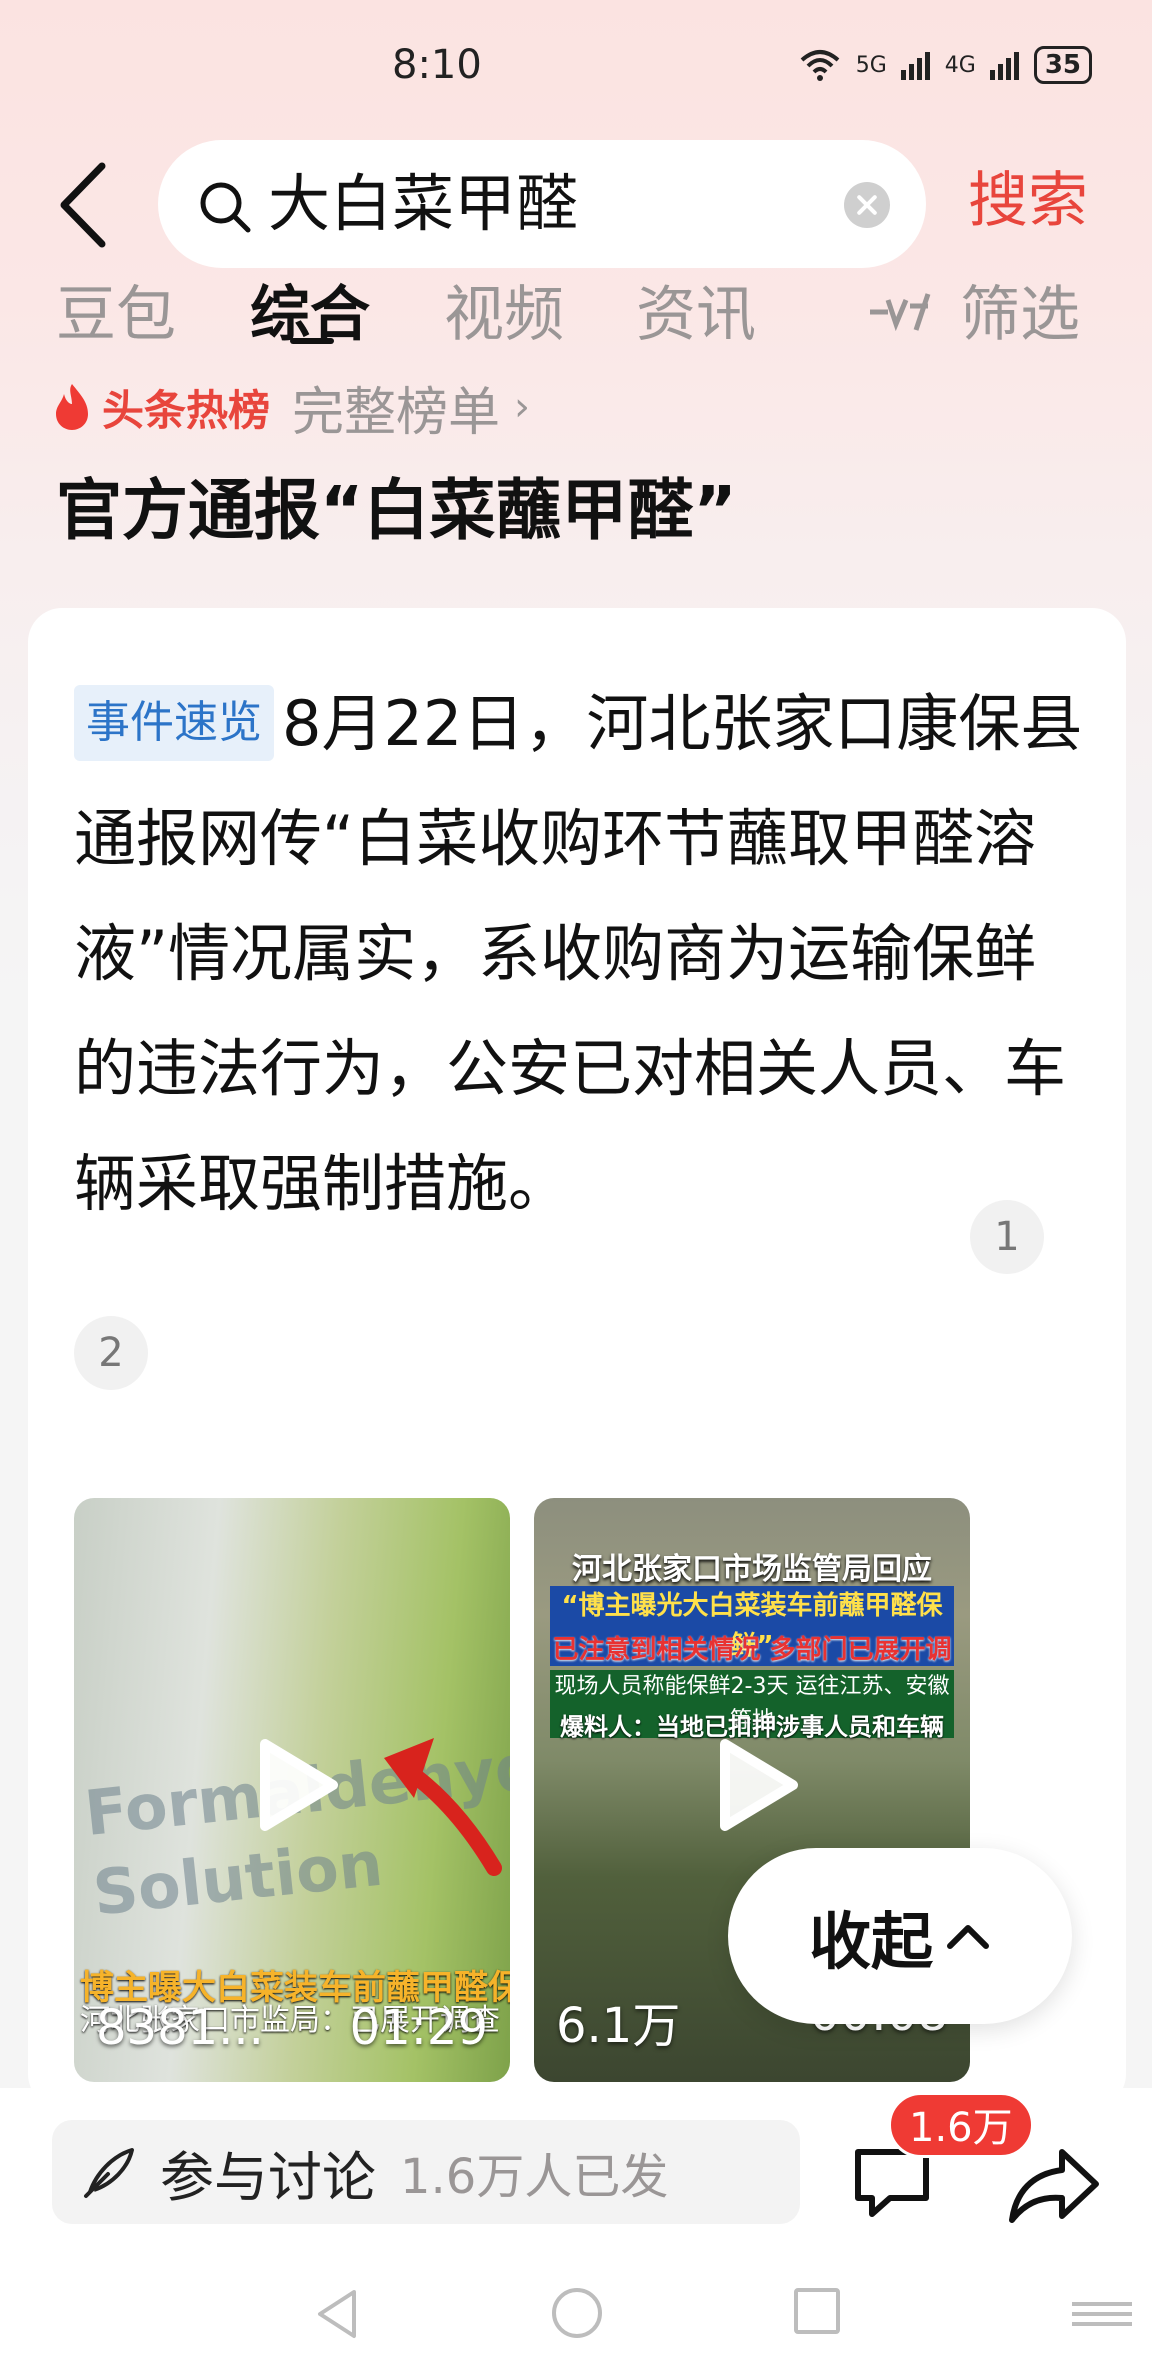  Describe the element at coordinates (1020, 310) in the screenshot. I see `tab-filter-label: 筛选` at that location.